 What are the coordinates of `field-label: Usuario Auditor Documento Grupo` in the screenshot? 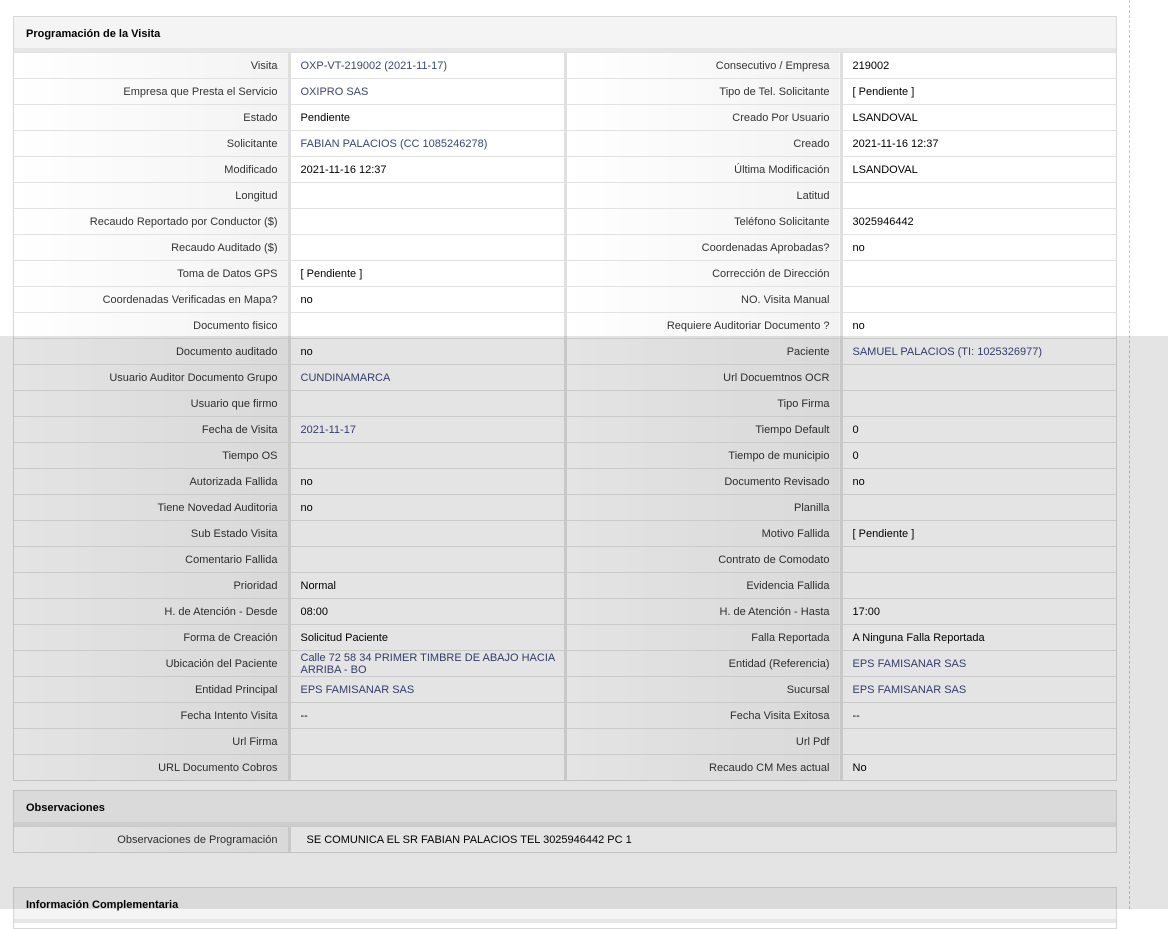 It's located at (152, 377).